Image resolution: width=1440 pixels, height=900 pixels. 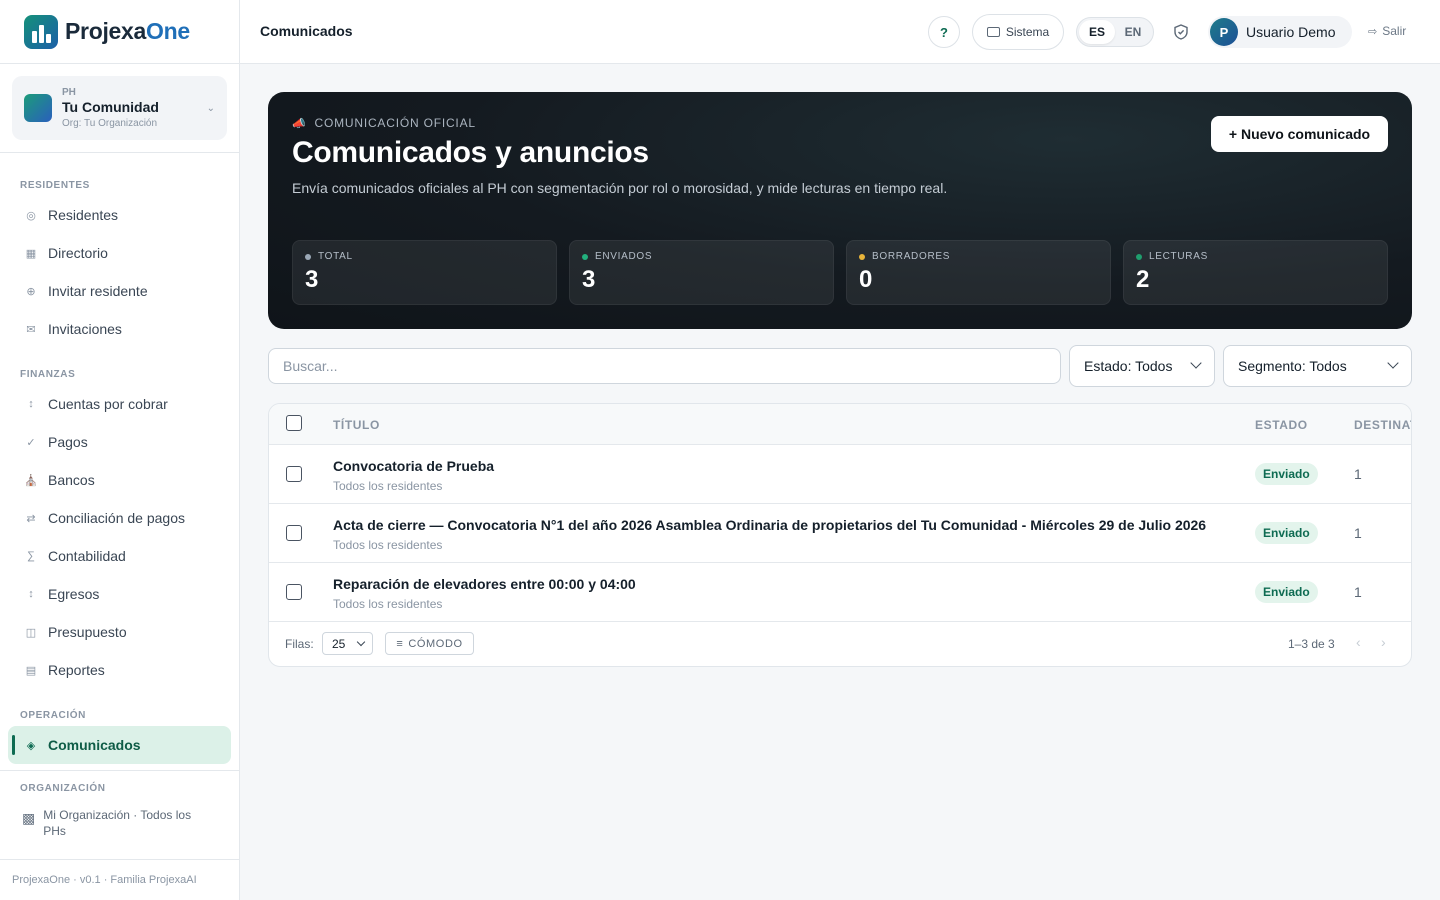 I want to click on menu-icon: ≡, so click(x=400, y=643).